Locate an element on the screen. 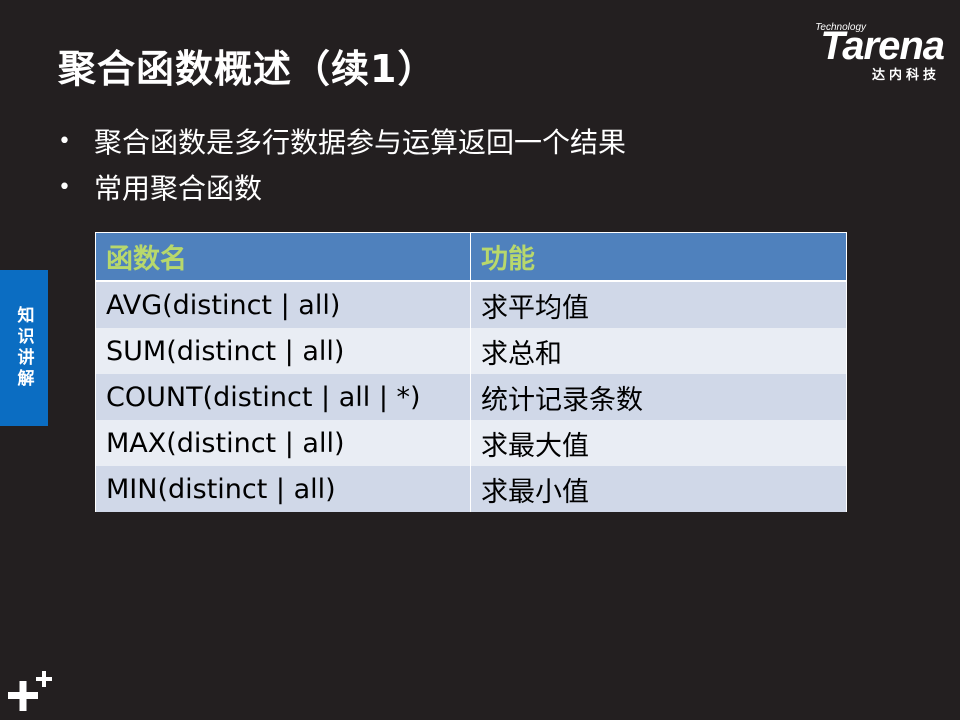  table-row: SUM(distinct | all) 求总和 is located at coordinates (471, 351).